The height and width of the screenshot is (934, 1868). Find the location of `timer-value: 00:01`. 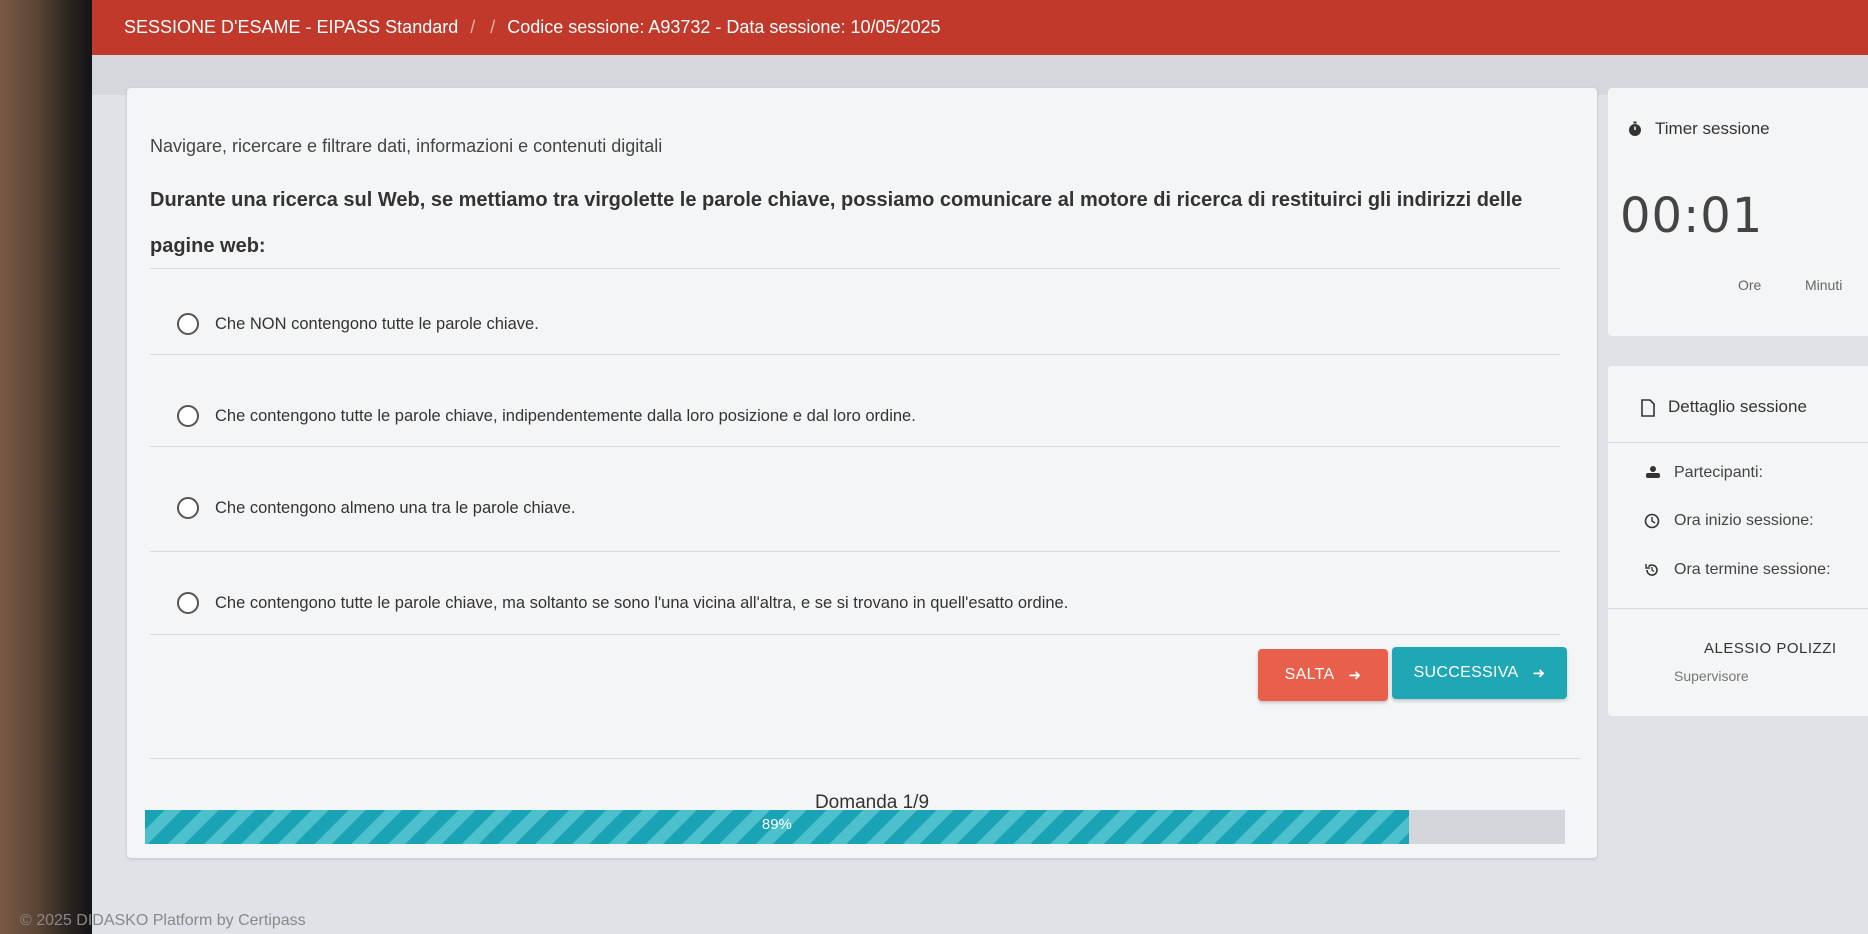

timer-value: 00:01 is located at coordinates (1692, 216).